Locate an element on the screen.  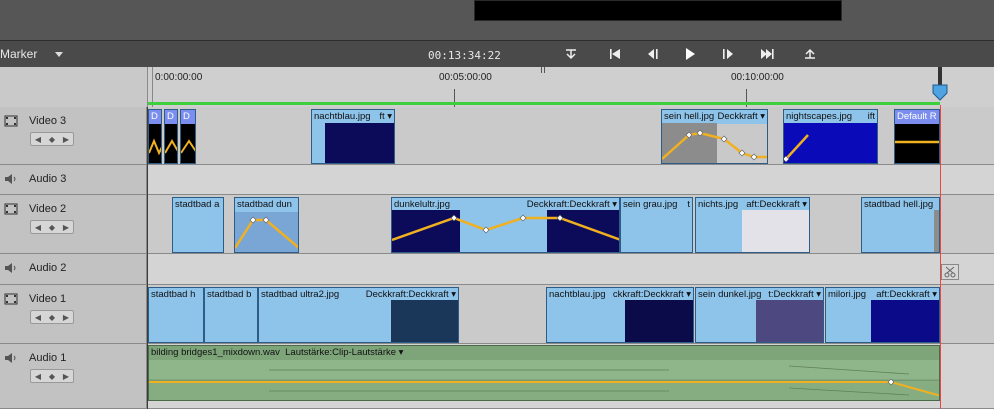
track-name: Video 2 is located at coordinates (48, 209).